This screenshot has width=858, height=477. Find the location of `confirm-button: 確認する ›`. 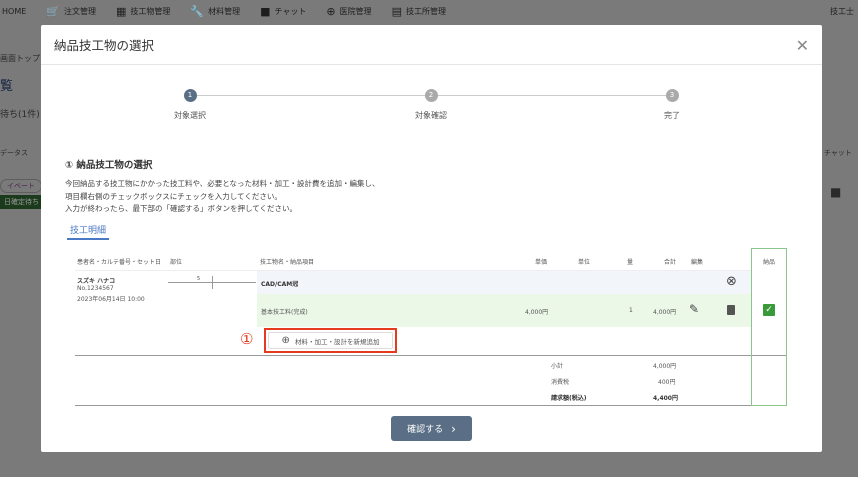

confirm-button: 確認する › is located at coordinates (431, 428).